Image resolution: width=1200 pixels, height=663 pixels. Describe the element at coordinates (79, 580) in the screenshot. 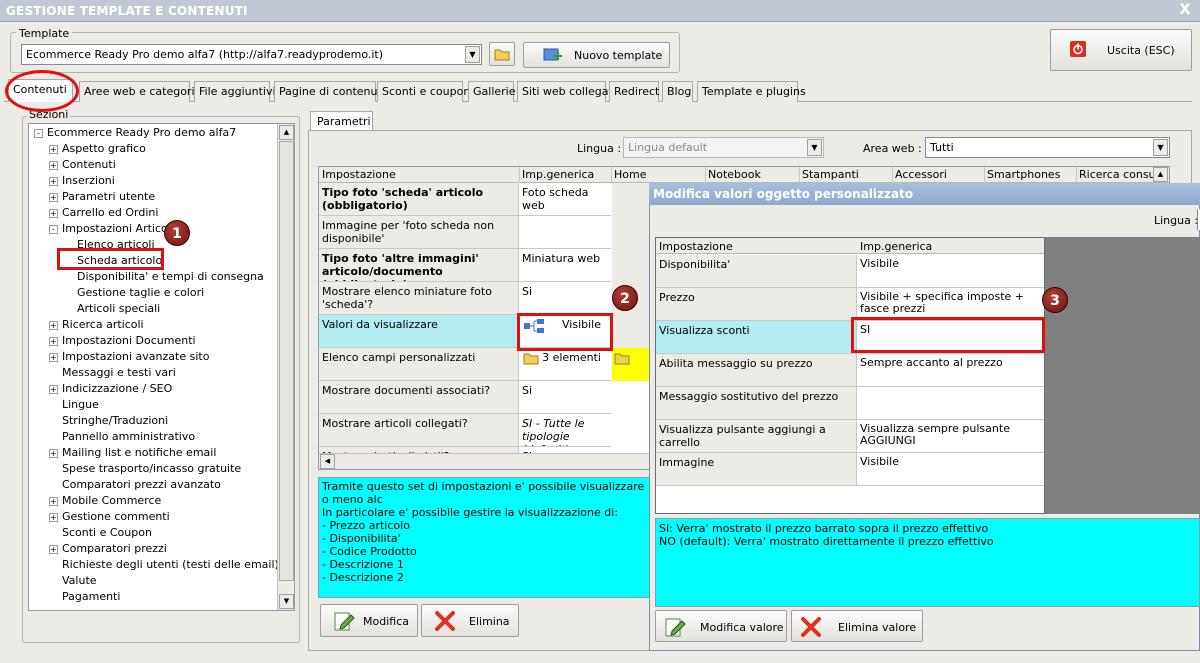

I see `tree-item: Valute` at that location.